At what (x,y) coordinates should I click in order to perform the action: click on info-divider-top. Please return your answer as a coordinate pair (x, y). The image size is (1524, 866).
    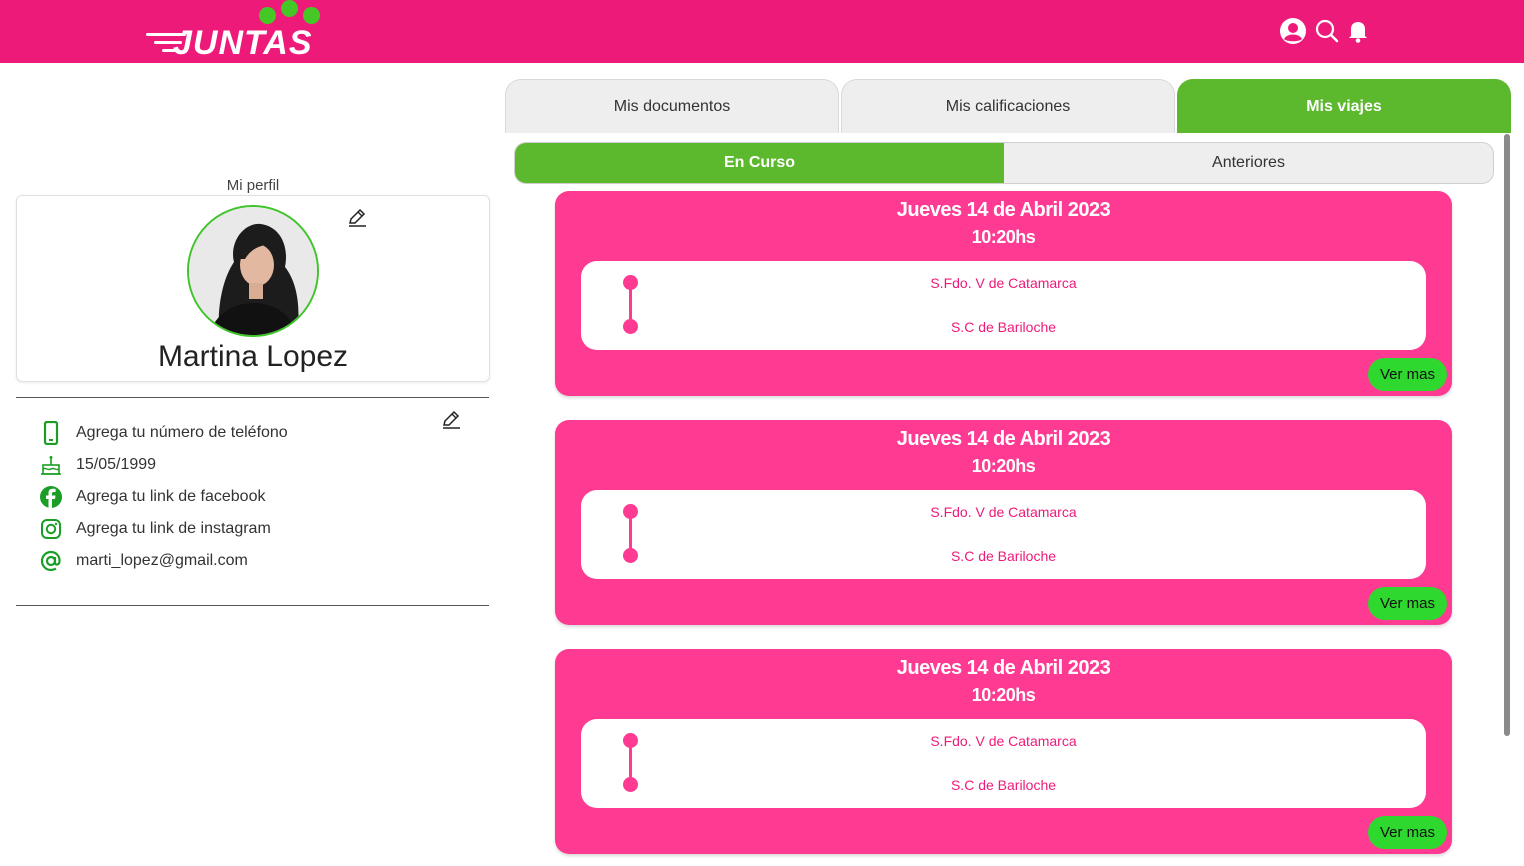
    Looking at the image, I should click on (252, 397).